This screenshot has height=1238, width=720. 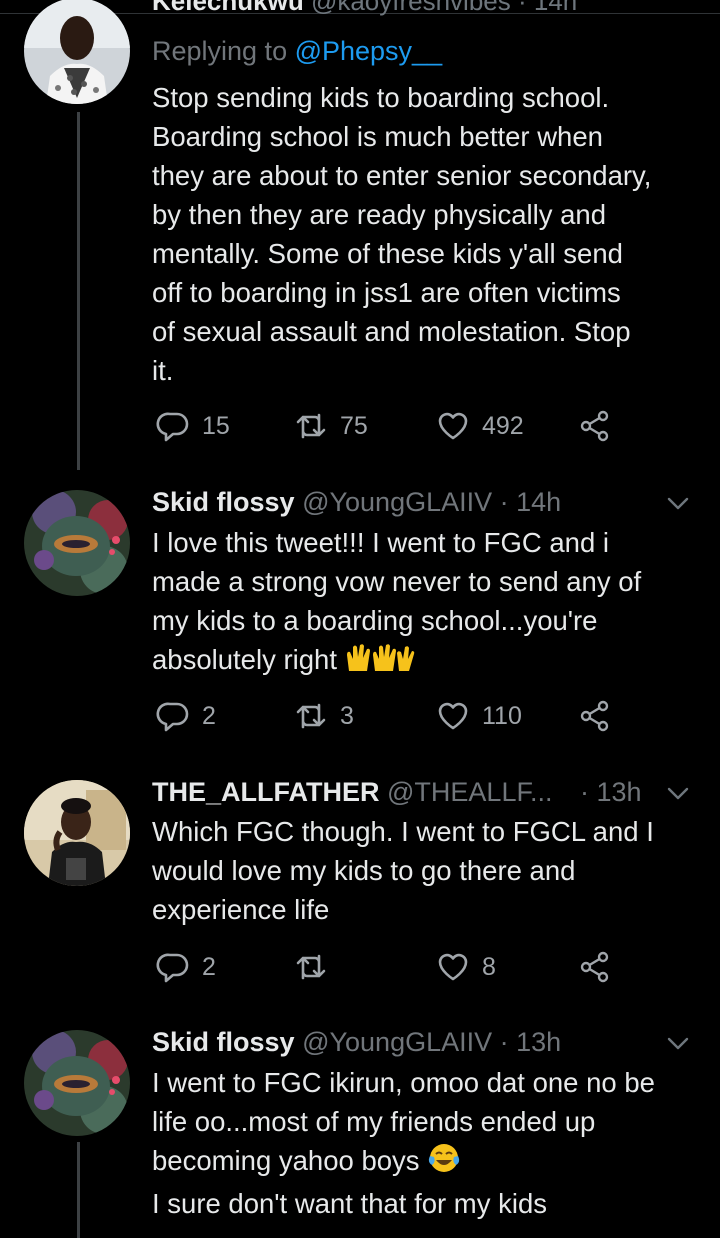 I want to click on like-count: 110, so click(x=502, y=715).